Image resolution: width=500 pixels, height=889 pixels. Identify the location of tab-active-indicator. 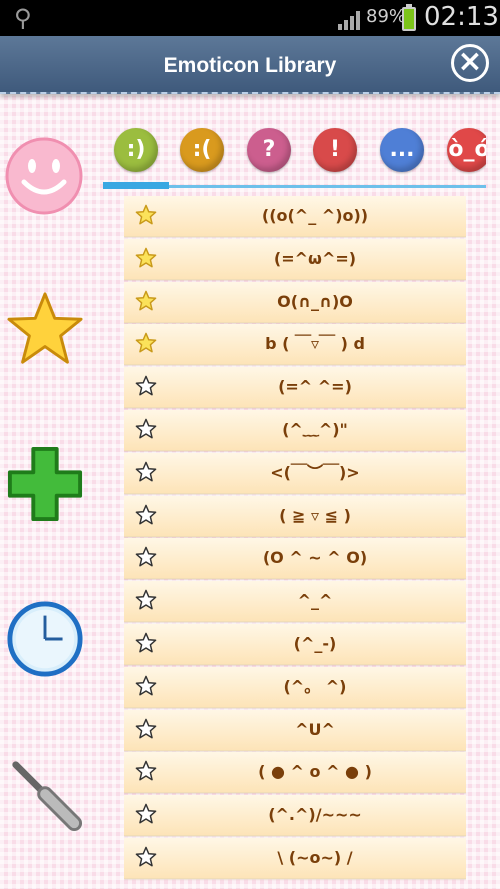
(136, 185).